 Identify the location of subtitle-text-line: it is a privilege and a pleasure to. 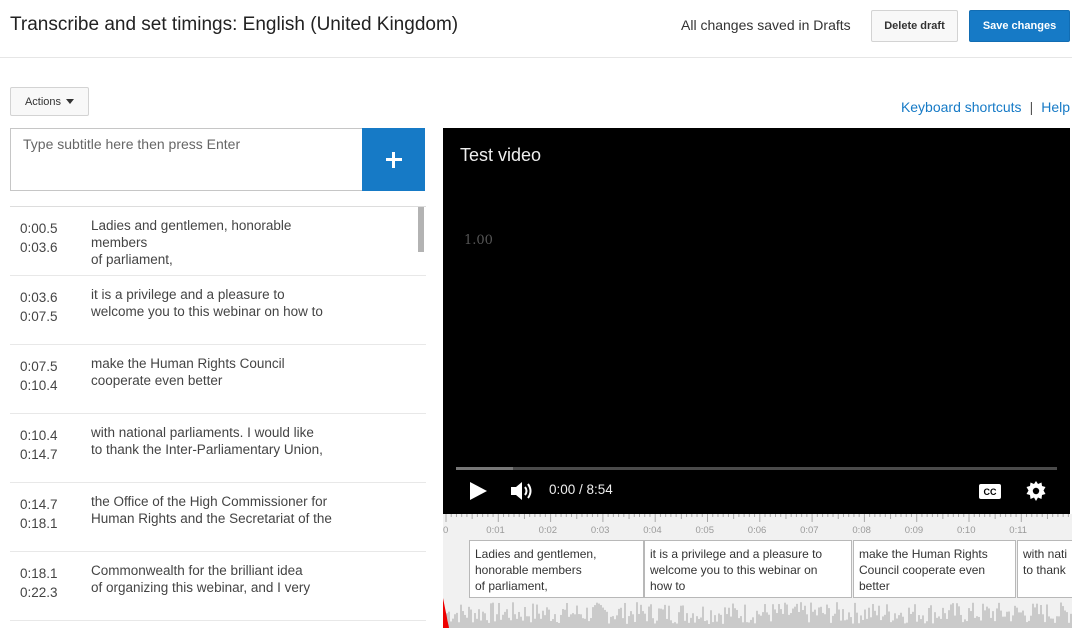
(188, 294).